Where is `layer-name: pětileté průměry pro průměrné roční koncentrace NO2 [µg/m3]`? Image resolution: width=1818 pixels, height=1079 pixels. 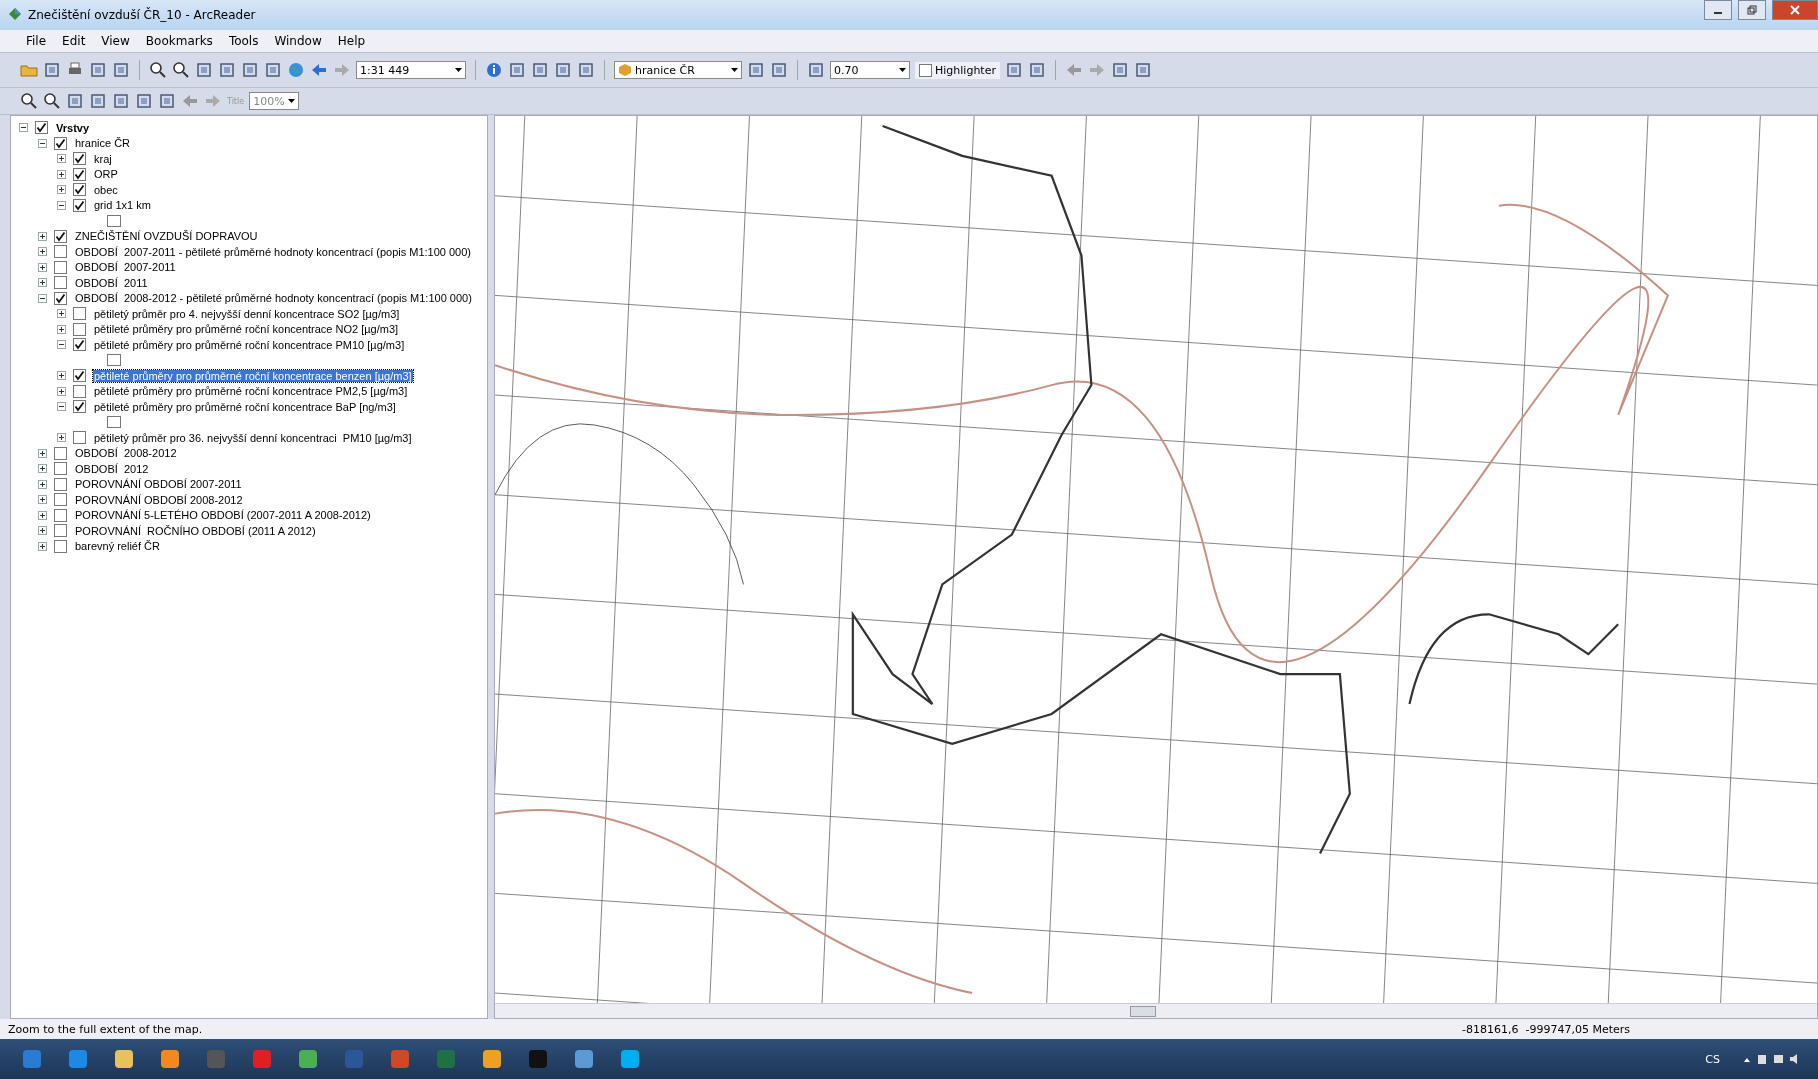
layer-name: pětileté průměry pro průměrné roční koncentrace NO2 [µg/m3] is located at coordinates (246, 329).